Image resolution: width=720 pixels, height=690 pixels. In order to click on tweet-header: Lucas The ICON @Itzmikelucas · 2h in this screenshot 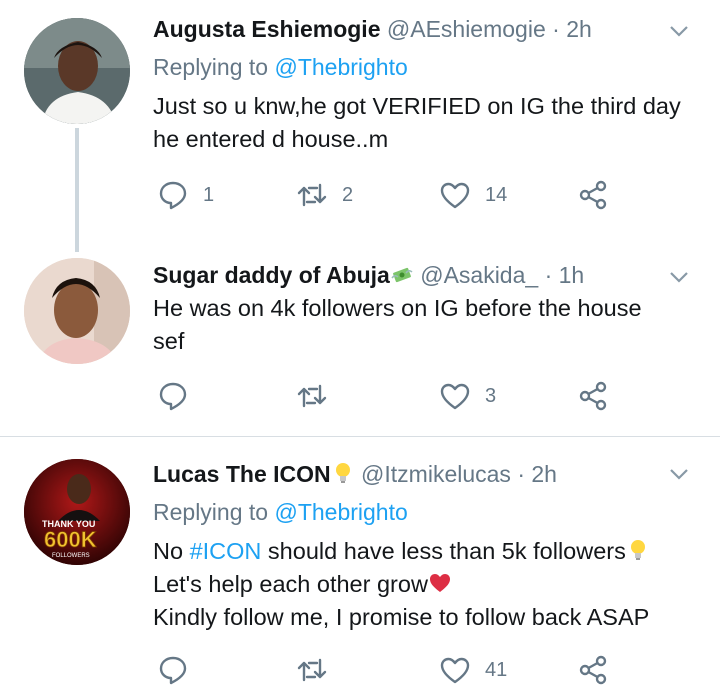, I will do `click(401, 474)`.